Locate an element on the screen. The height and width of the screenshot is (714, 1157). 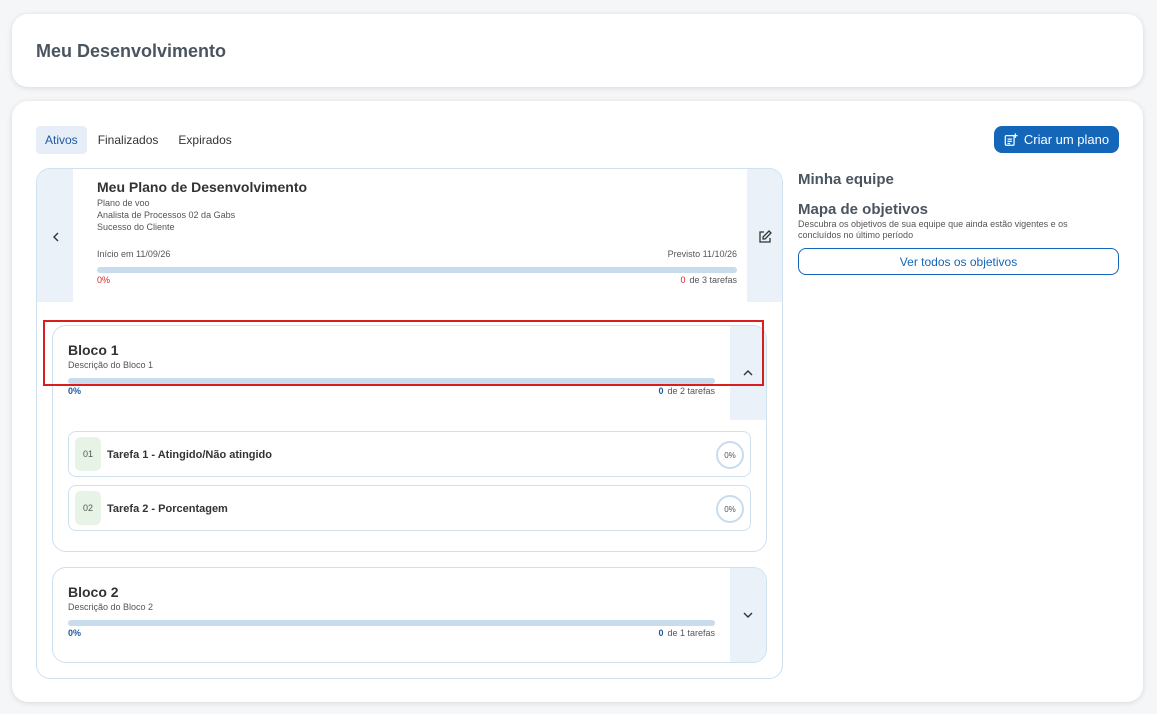
page-title: Meu Desenvolvimento is located at coordinates (131, 51).